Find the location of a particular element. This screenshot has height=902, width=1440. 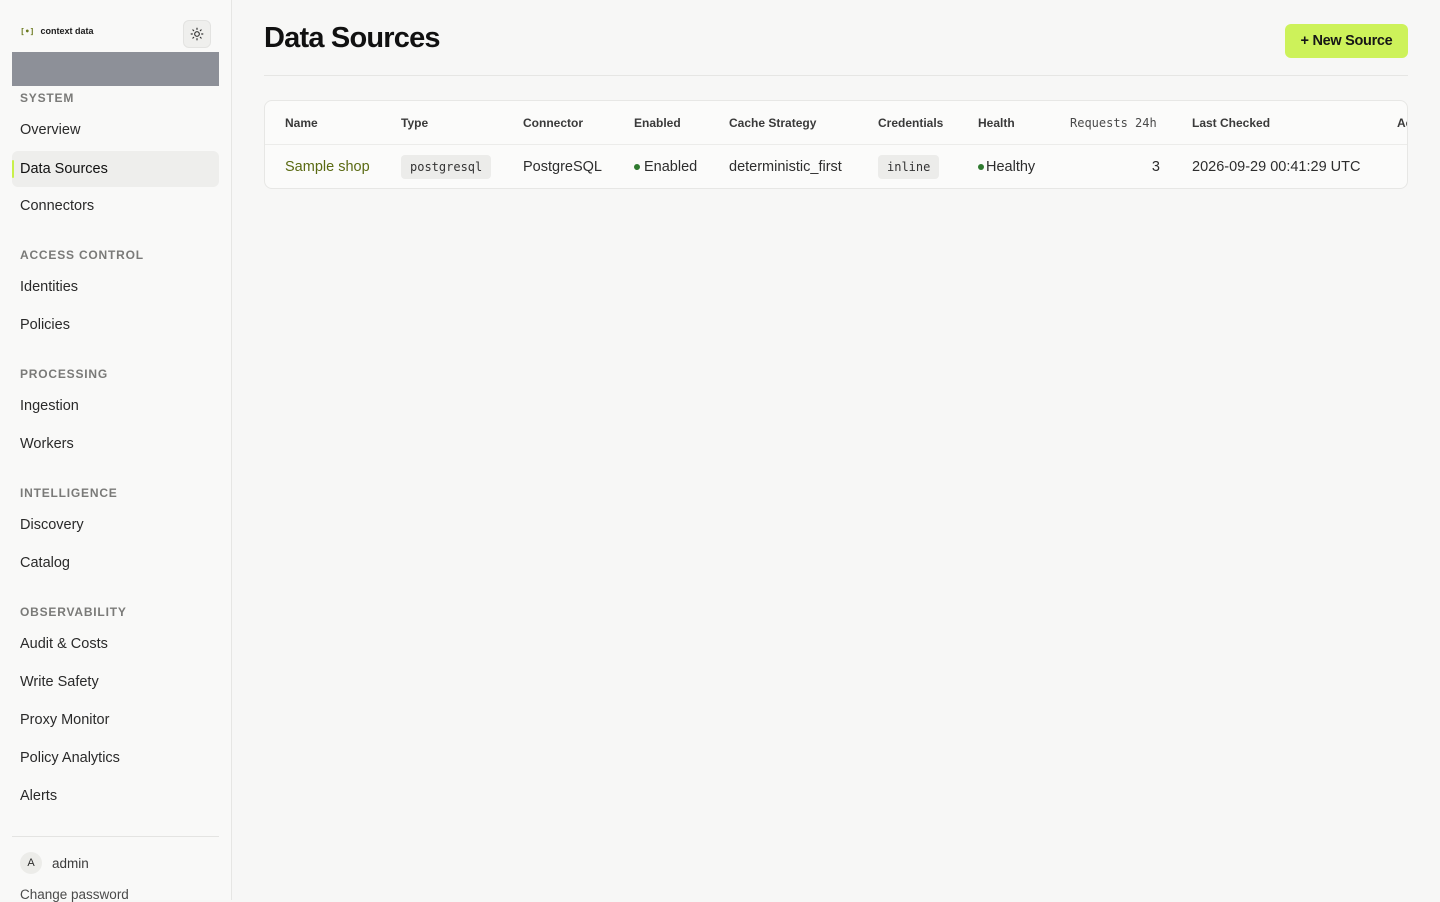

nav-section-processing: PROCESSING is located at coordinates (64, 374).